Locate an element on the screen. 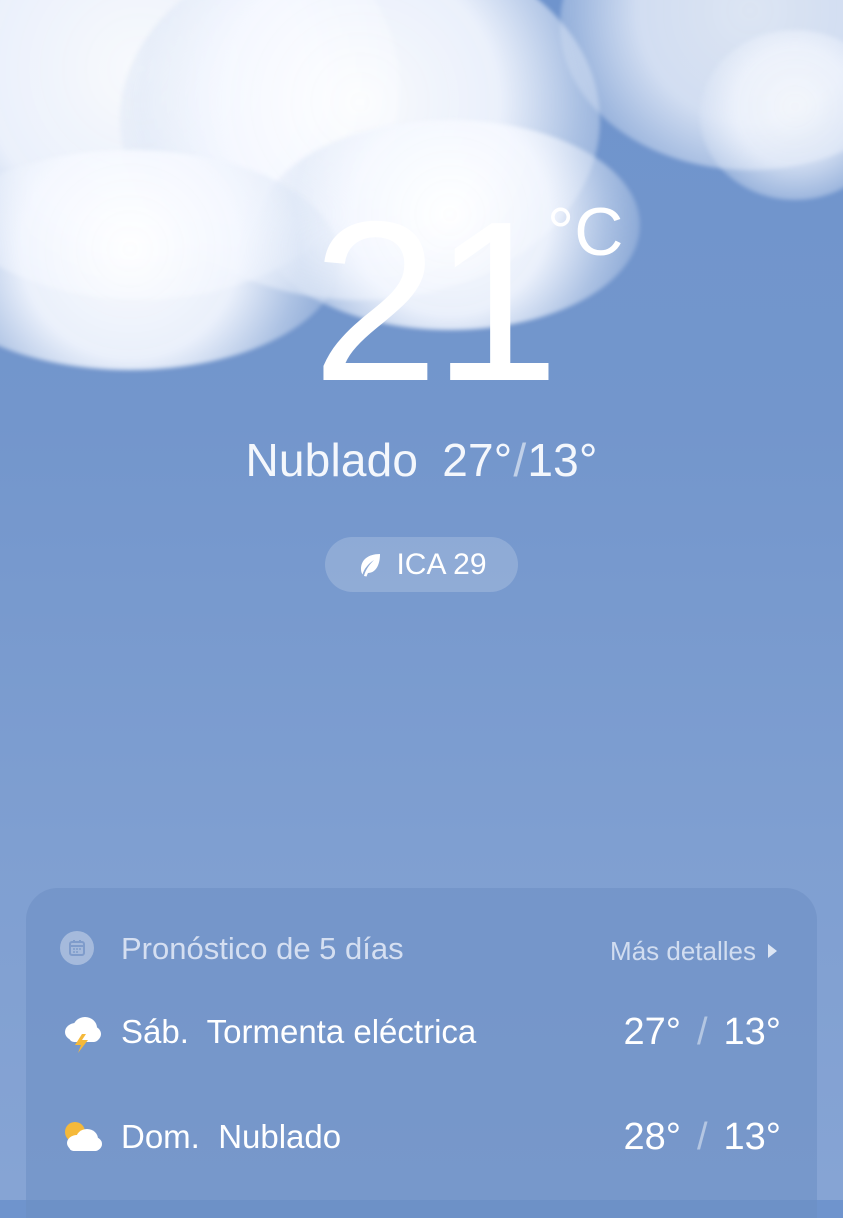 The height and width of the screenshot is (1218, 843). air-quality-badge: ICA 29 is located at coordinates (421, 564).